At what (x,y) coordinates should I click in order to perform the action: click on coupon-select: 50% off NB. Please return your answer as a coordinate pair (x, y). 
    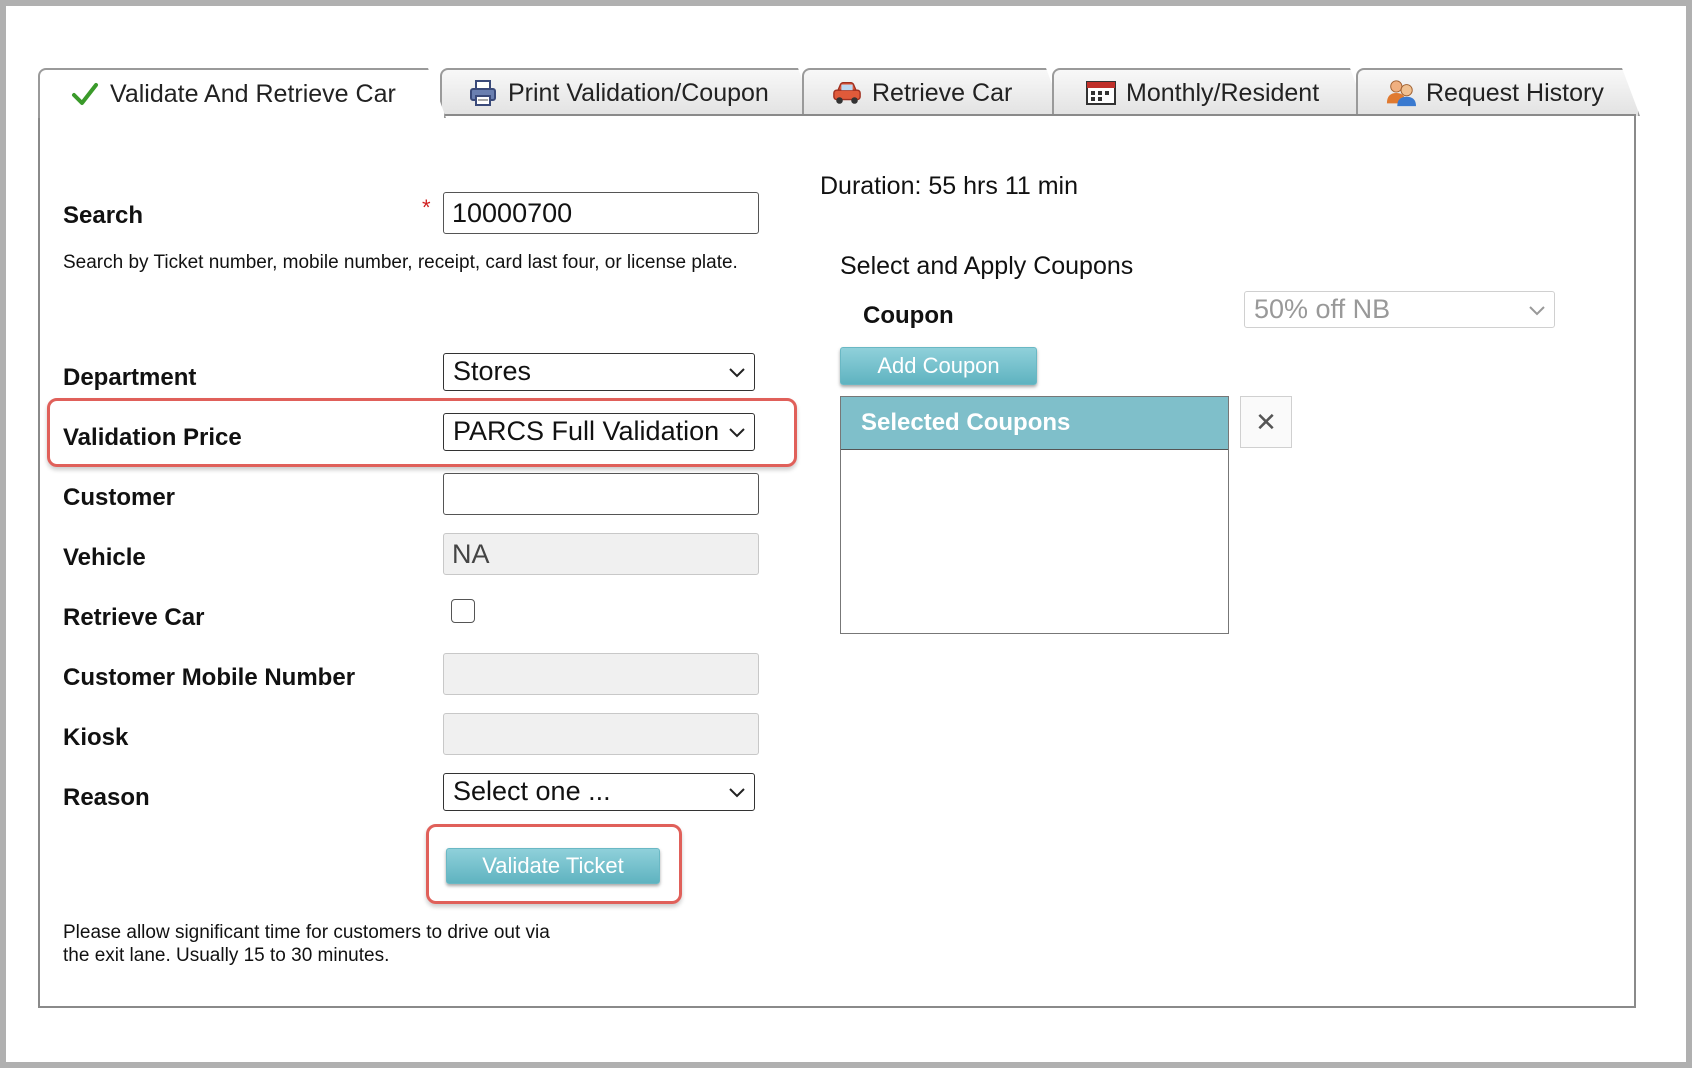
    Looking at the image, I should click on (1399, 309).